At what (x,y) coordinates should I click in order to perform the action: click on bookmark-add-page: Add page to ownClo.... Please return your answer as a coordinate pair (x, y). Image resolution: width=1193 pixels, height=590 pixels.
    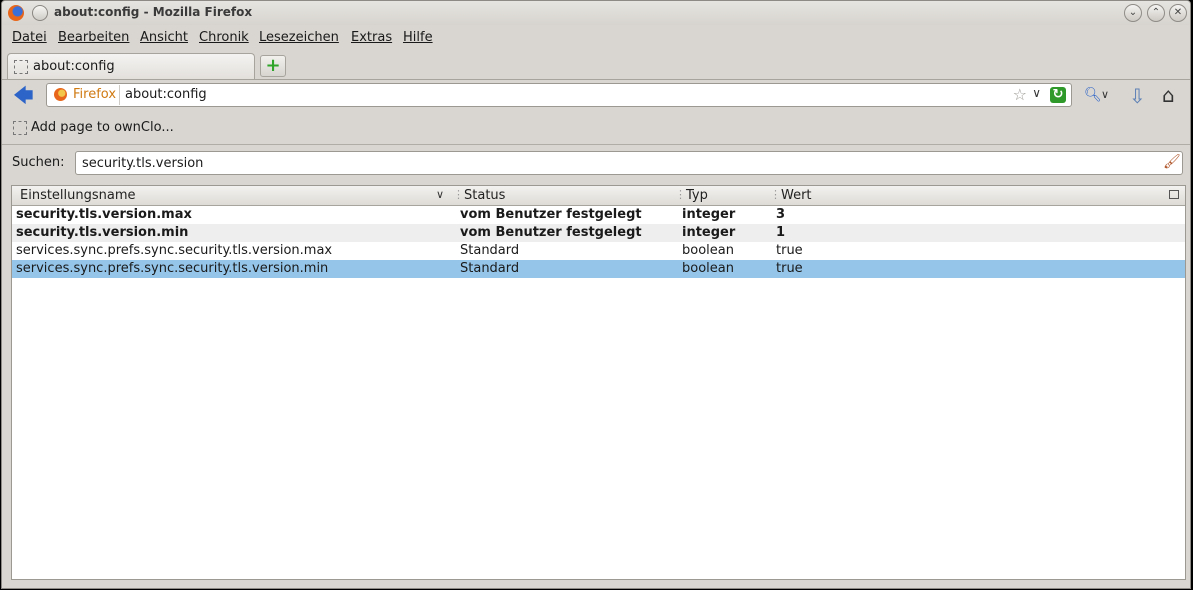
    Looking at the image, I should click on (102, 127).